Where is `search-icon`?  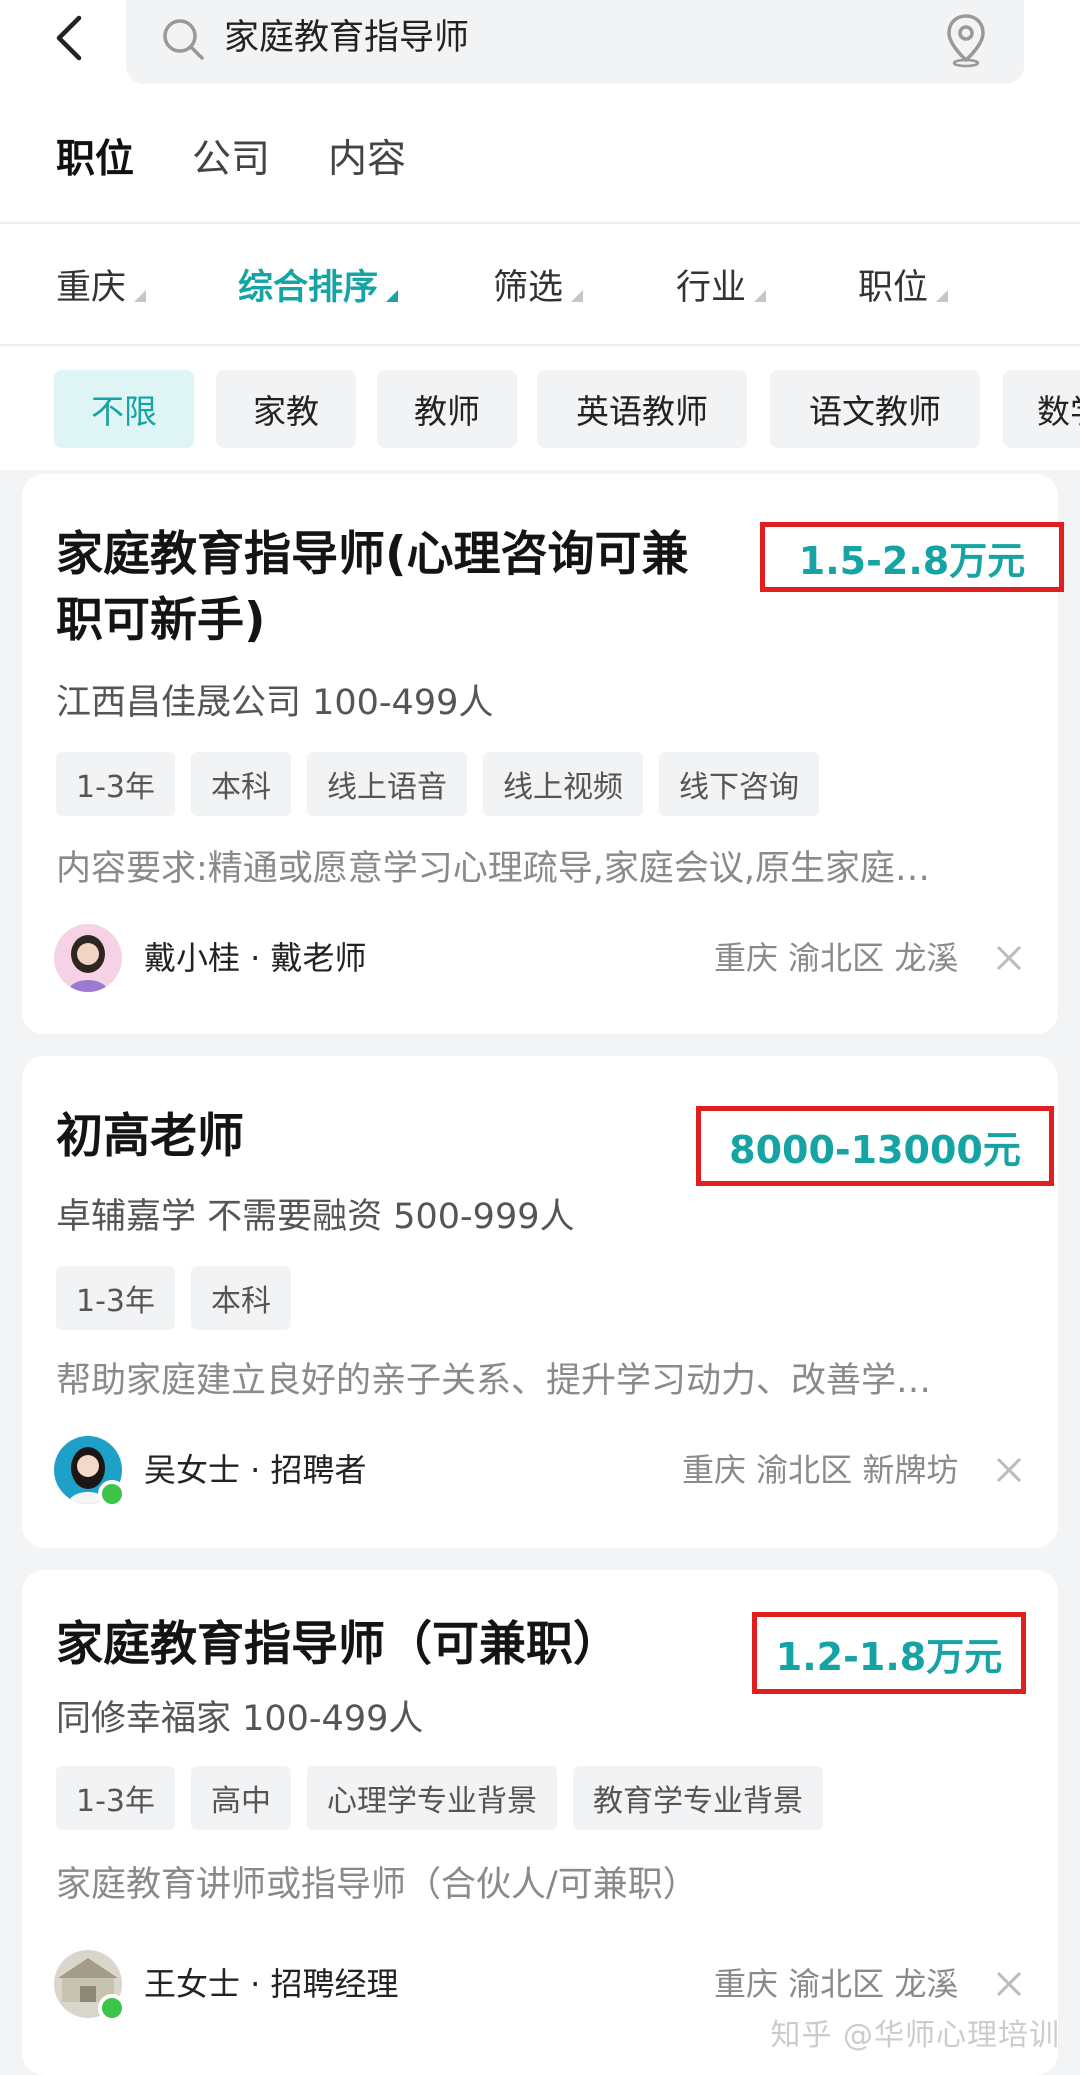
search-icon is located at coordinates (183, 39).